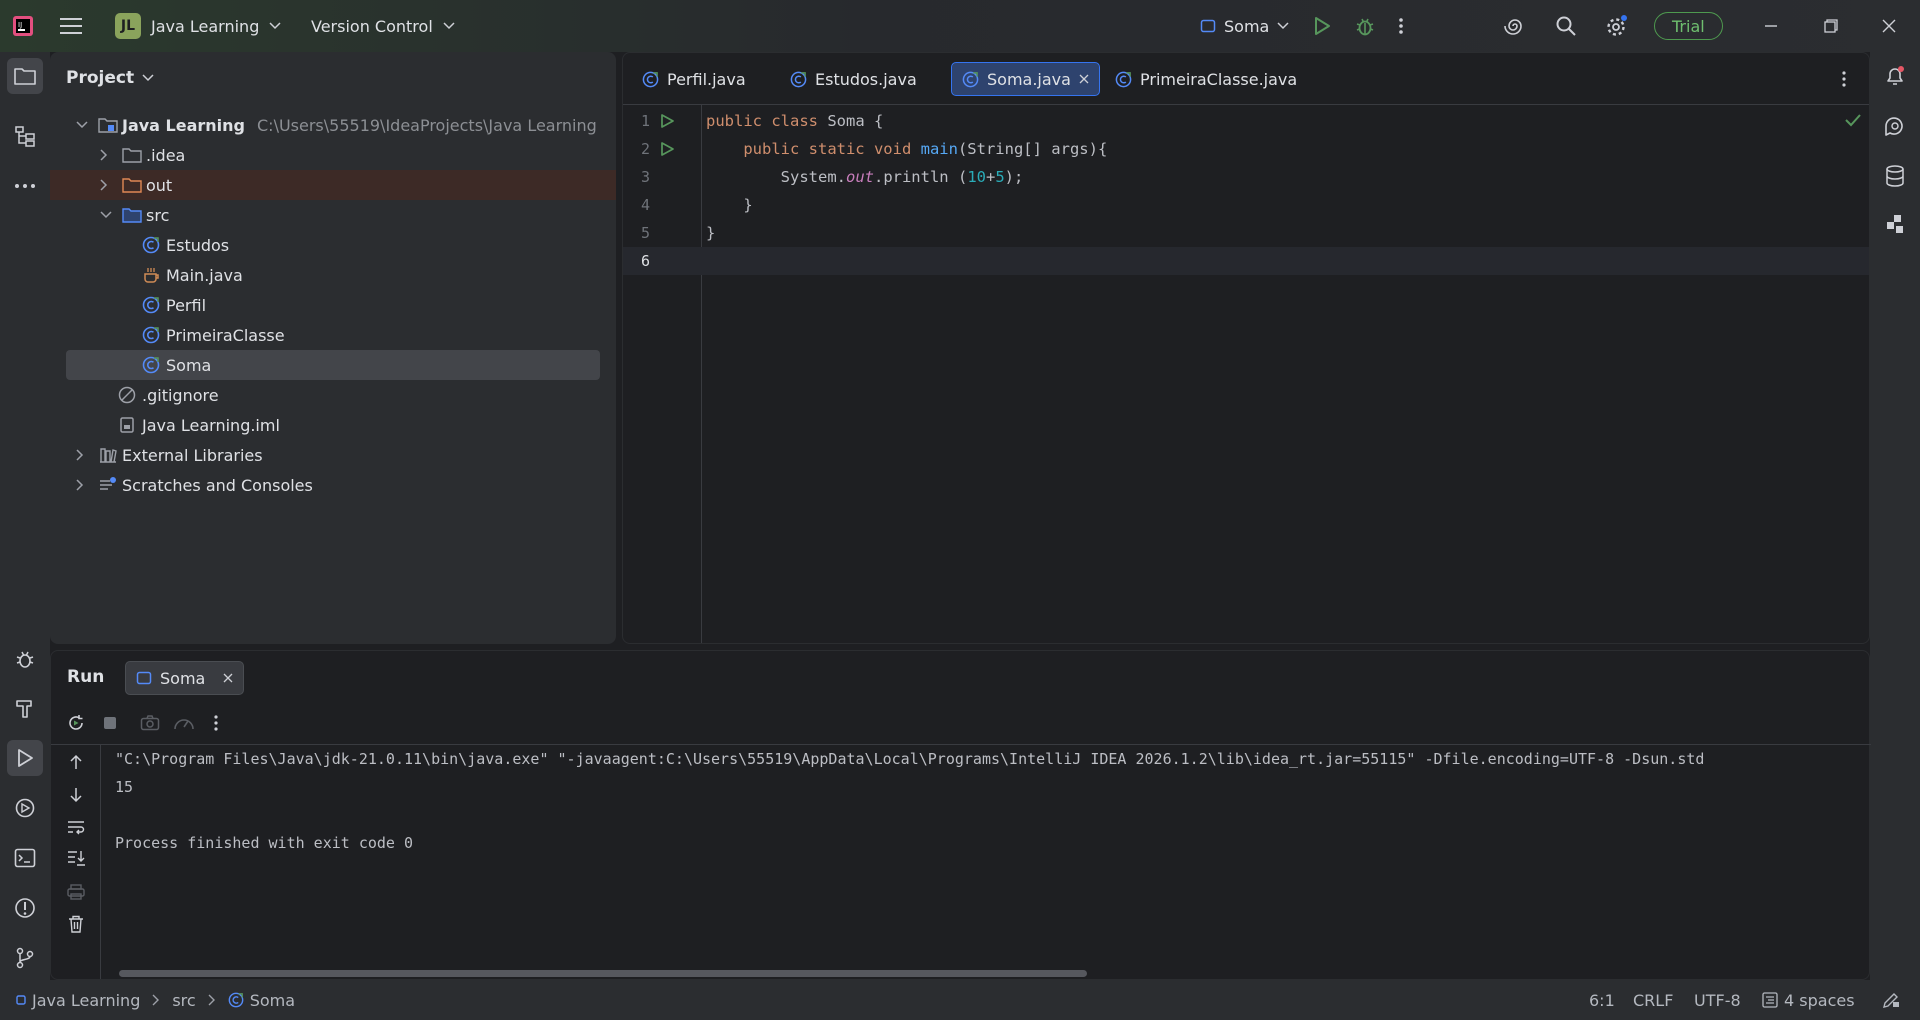 The image size is (1920, 1020). I want to click on version-control-menu: Version Control, so click(383, 26).